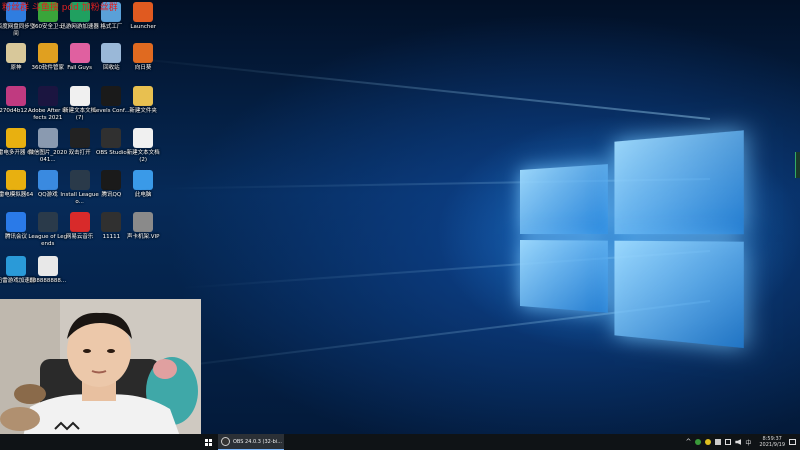 The image size is (800, 450). I want to click on soundcard-icon, so click(143, 222).